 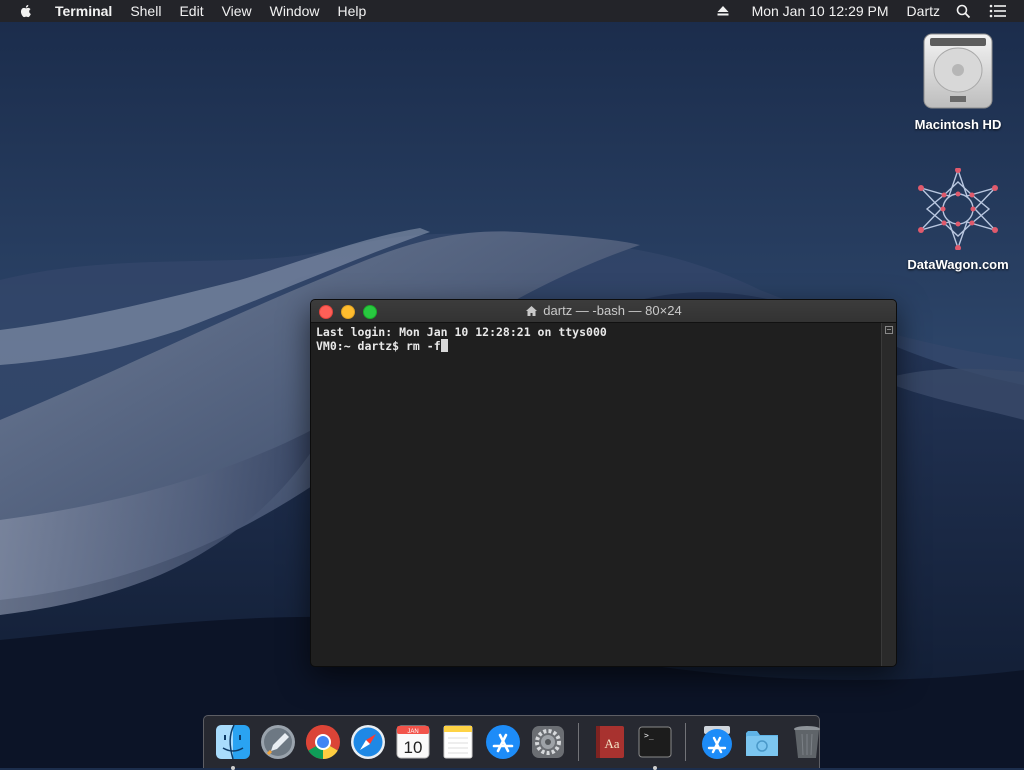 I want to click on window-title: dartz — -bash — 80×24, so click(x=612, y=310).